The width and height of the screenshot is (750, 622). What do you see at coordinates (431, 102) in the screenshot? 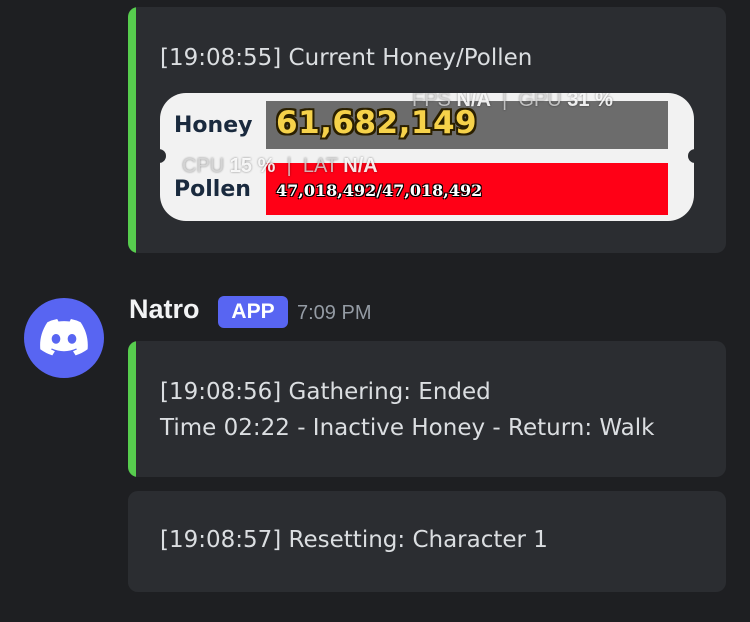
I see `fps-label: FPS` at bounding box center [431, 102].